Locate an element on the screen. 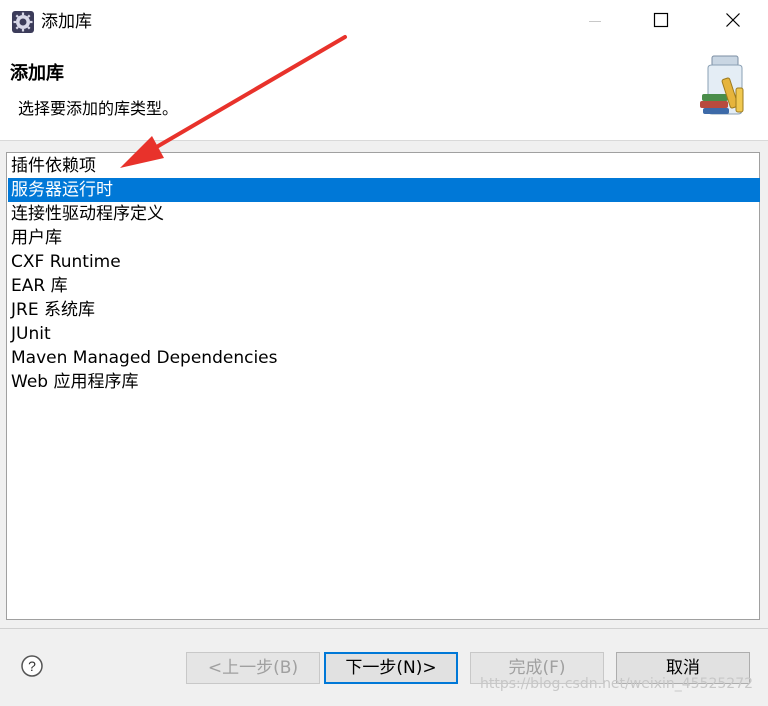  list-item: 插件依赖项 is located at coordinates (384, 166).